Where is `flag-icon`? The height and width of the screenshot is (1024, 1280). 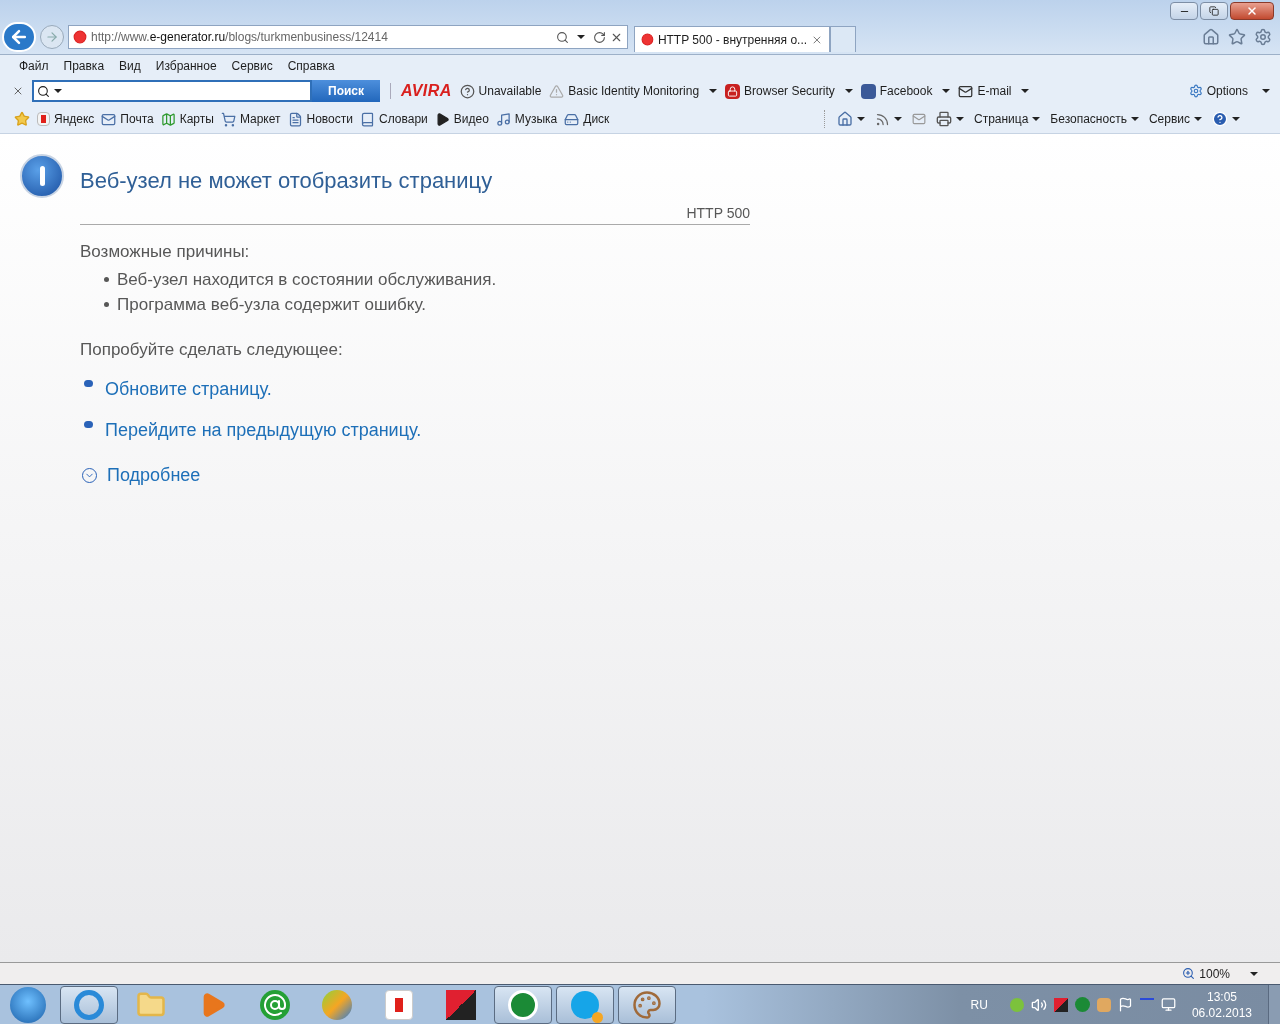
flag-icon is located at coordinates (1125, 1004).